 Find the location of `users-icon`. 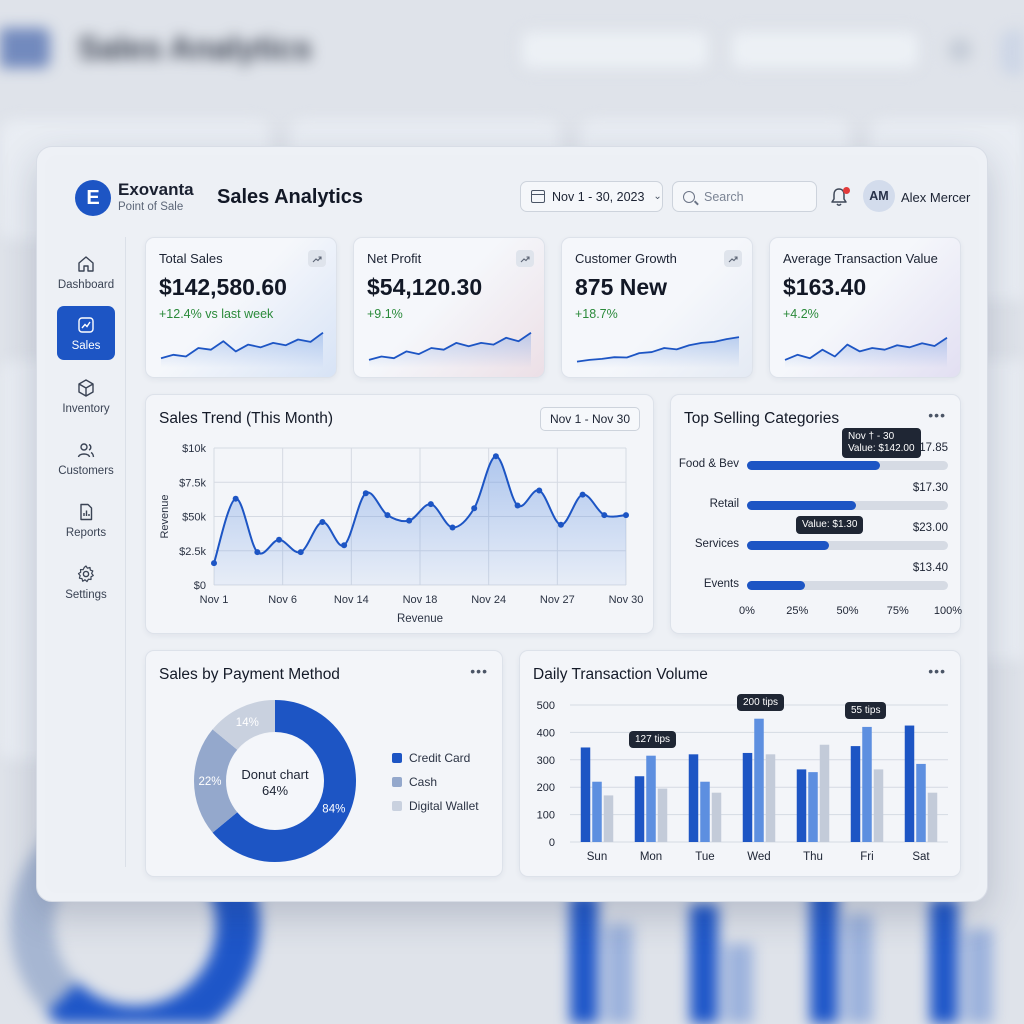

users-icon is located at coordinates (86, 449).